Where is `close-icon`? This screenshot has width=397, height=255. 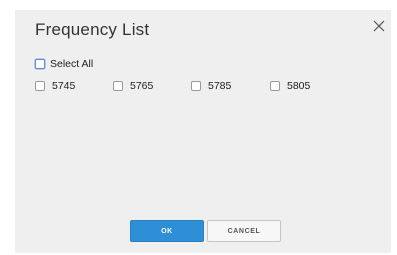
close-icon is located at coordinates (379, 26).